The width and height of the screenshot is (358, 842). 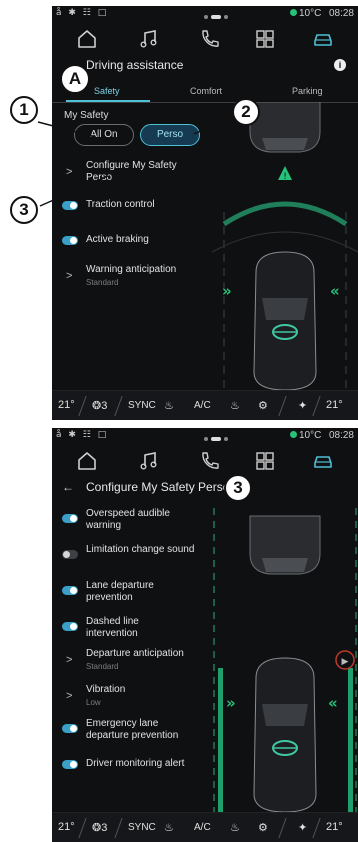 What do you see at coordinates (104, 135) in the screenshot?
I see `all-on-button: All On` at bounding box center [104, 135].